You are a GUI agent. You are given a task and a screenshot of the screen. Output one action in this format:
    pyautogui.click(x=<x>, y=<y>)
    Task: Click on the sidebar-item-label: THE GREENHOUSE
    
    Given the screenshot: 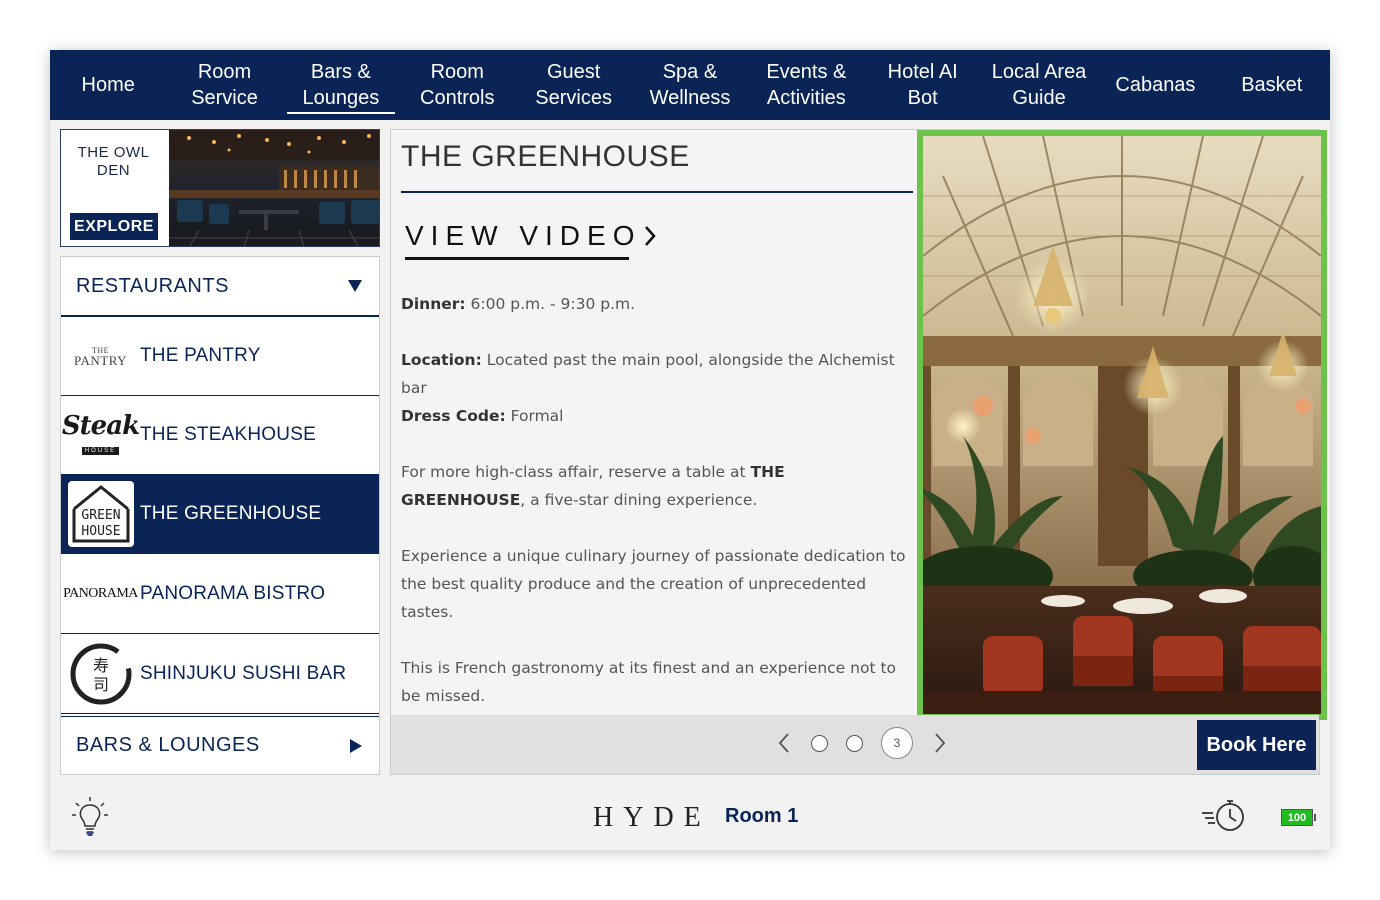 What is the action you would take?
    pyautogui.click(x=231, y=513)
    